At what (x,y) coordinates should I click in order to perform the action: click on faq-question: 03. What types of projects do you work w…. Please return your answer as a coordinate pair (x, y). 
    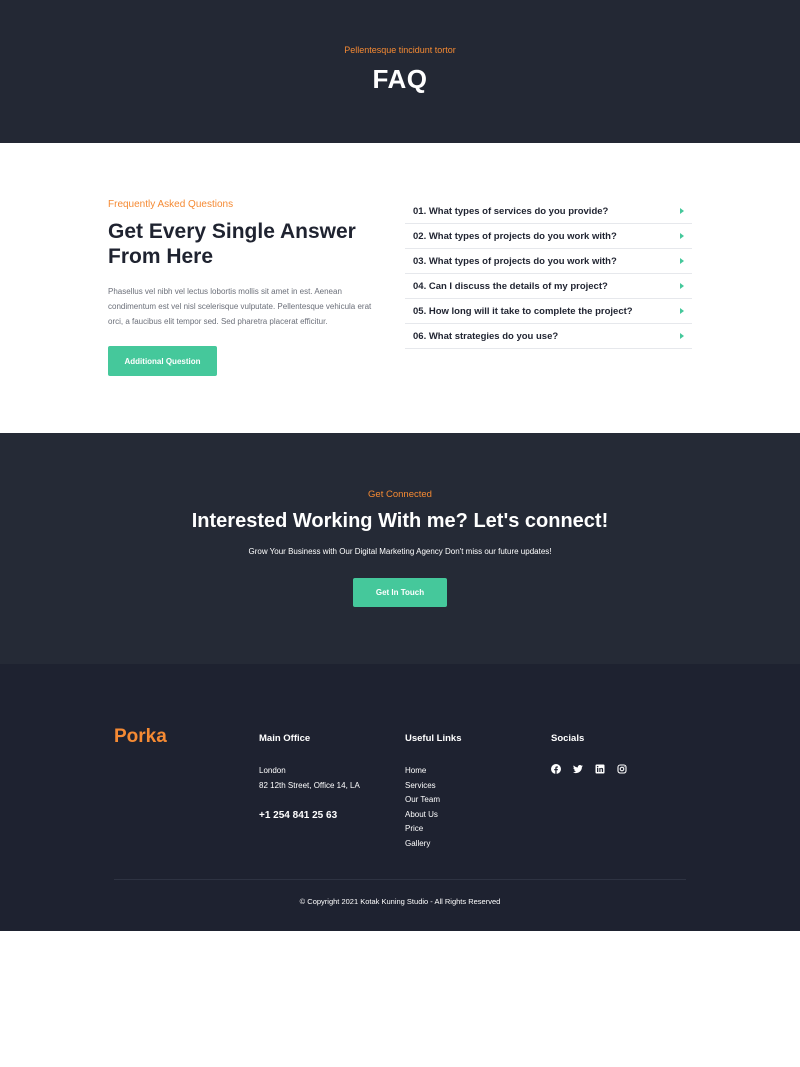
    Looking at the image, I should click on (515, 261).